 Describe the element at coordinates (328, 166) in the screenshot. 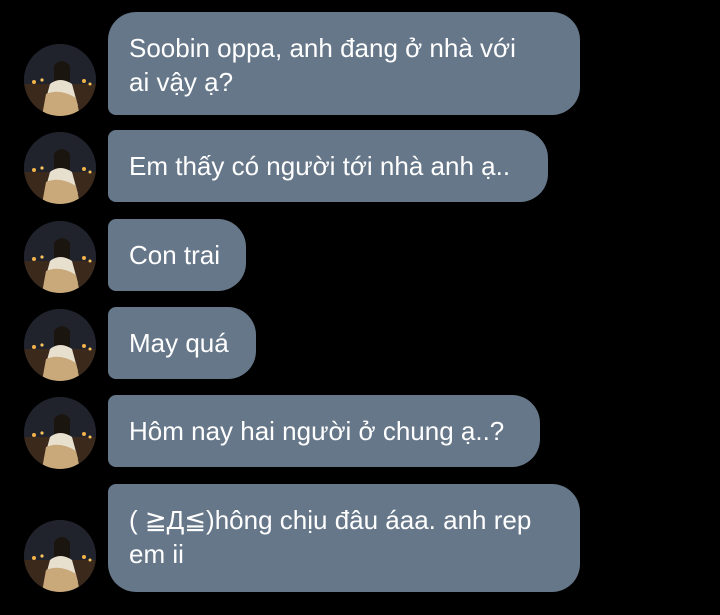

I see `message-bubble: Em thấy có người tới nhà anh ạ..` at that location.